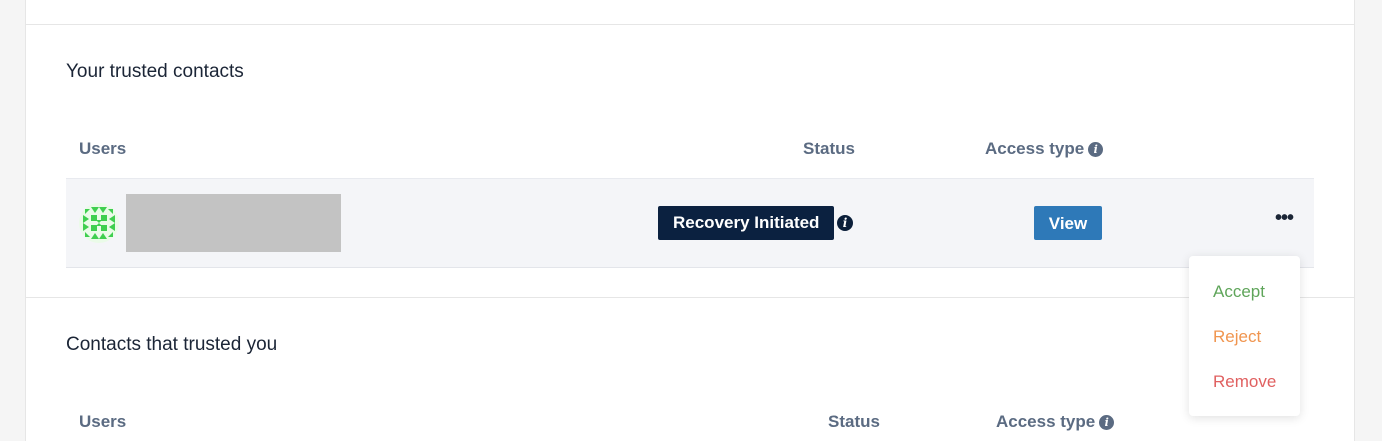  What do you see at coordinates (1244, 382) in the screenshot?
I see `remove-menu-item: Remove` at bounding box center [1244, 382].